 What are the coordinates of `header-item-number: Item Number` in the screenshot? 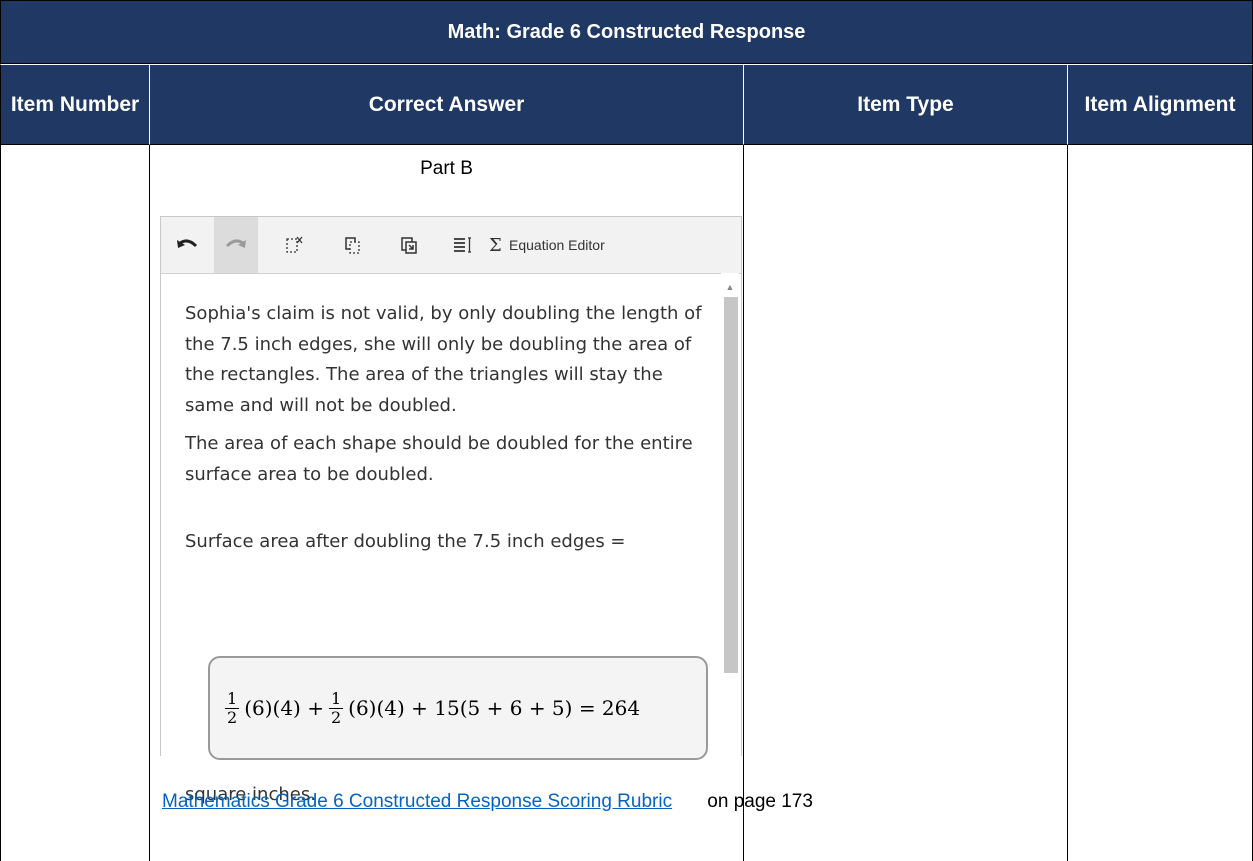 It's located at (75, 104).